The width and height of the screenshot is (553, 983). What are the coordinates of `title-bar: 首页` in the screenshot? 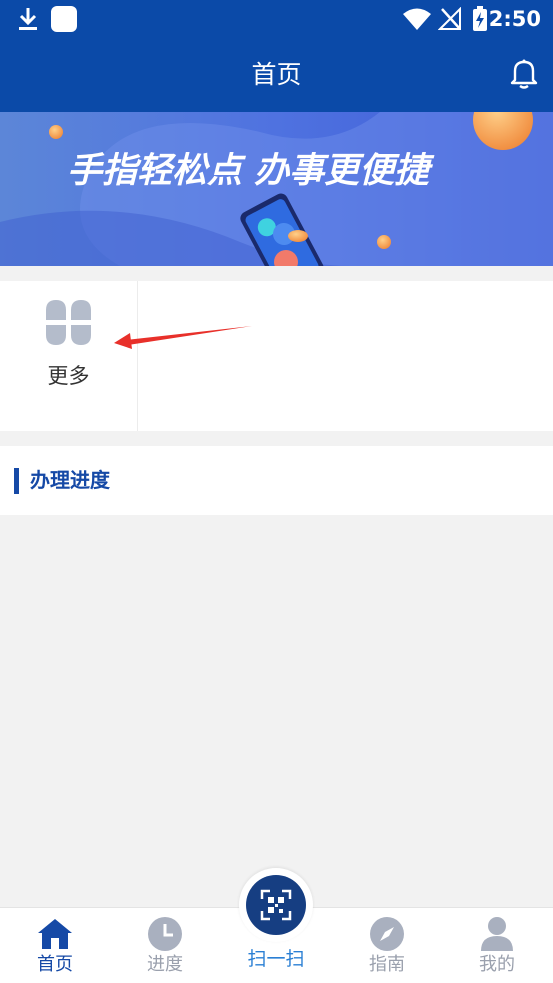 It's located at (276, 75).